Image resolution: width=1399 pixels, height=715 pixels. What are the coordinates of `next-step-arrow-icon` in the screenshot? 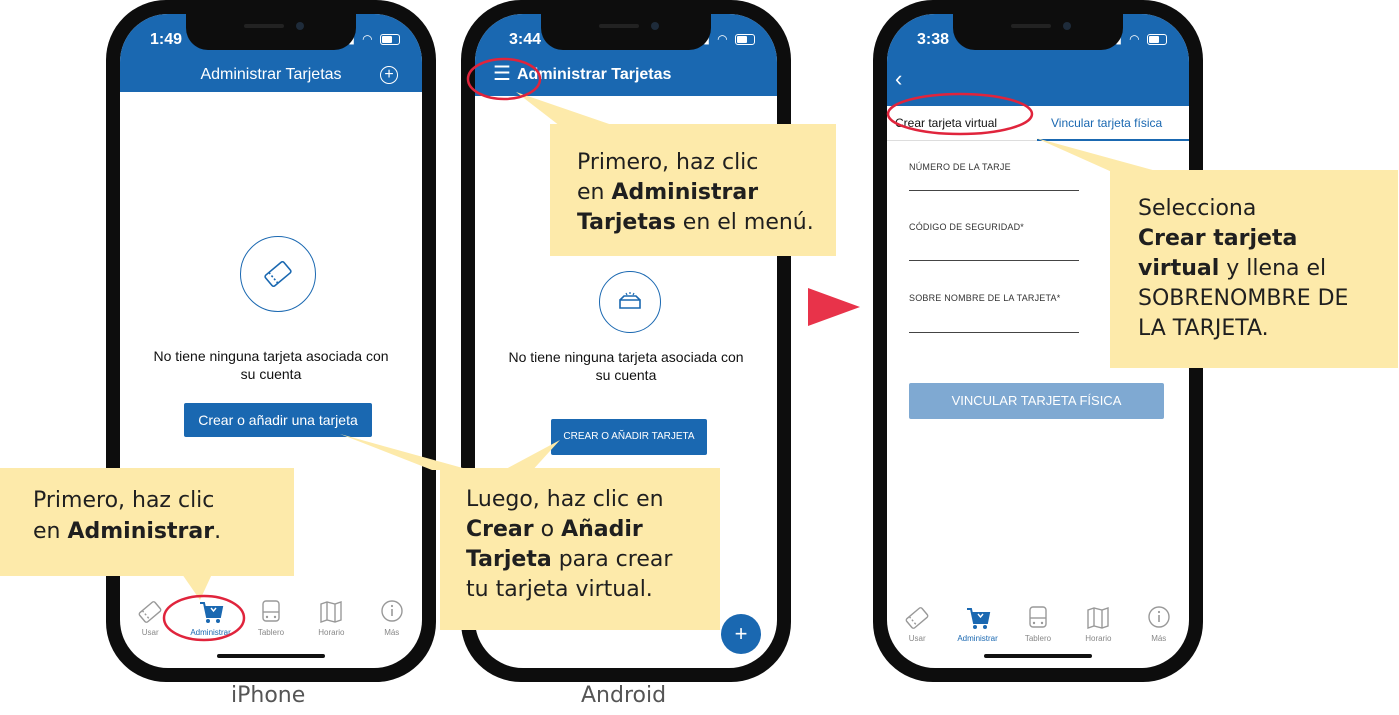 It's located at (834, 307).